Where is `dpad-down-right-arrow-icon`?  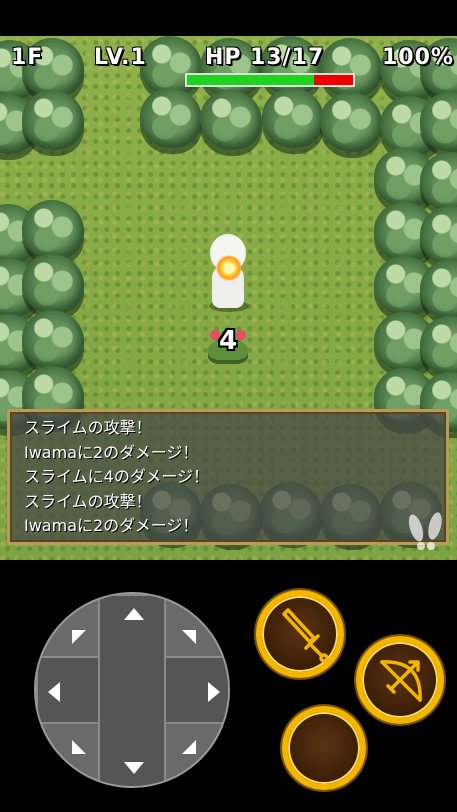
dpad-down-right-arrow-icon is located at coordinates (189, 747).